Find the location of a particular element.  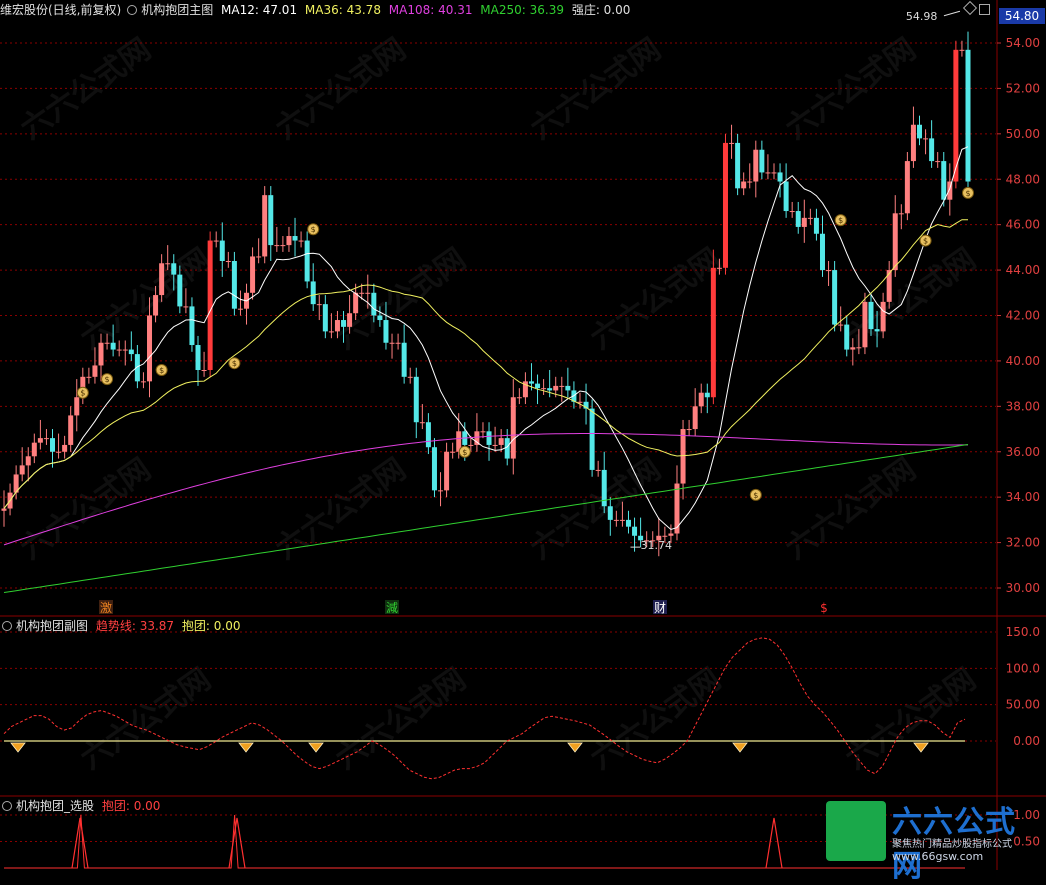

select-settings-gear-icon is located at coordinates (7, 806).